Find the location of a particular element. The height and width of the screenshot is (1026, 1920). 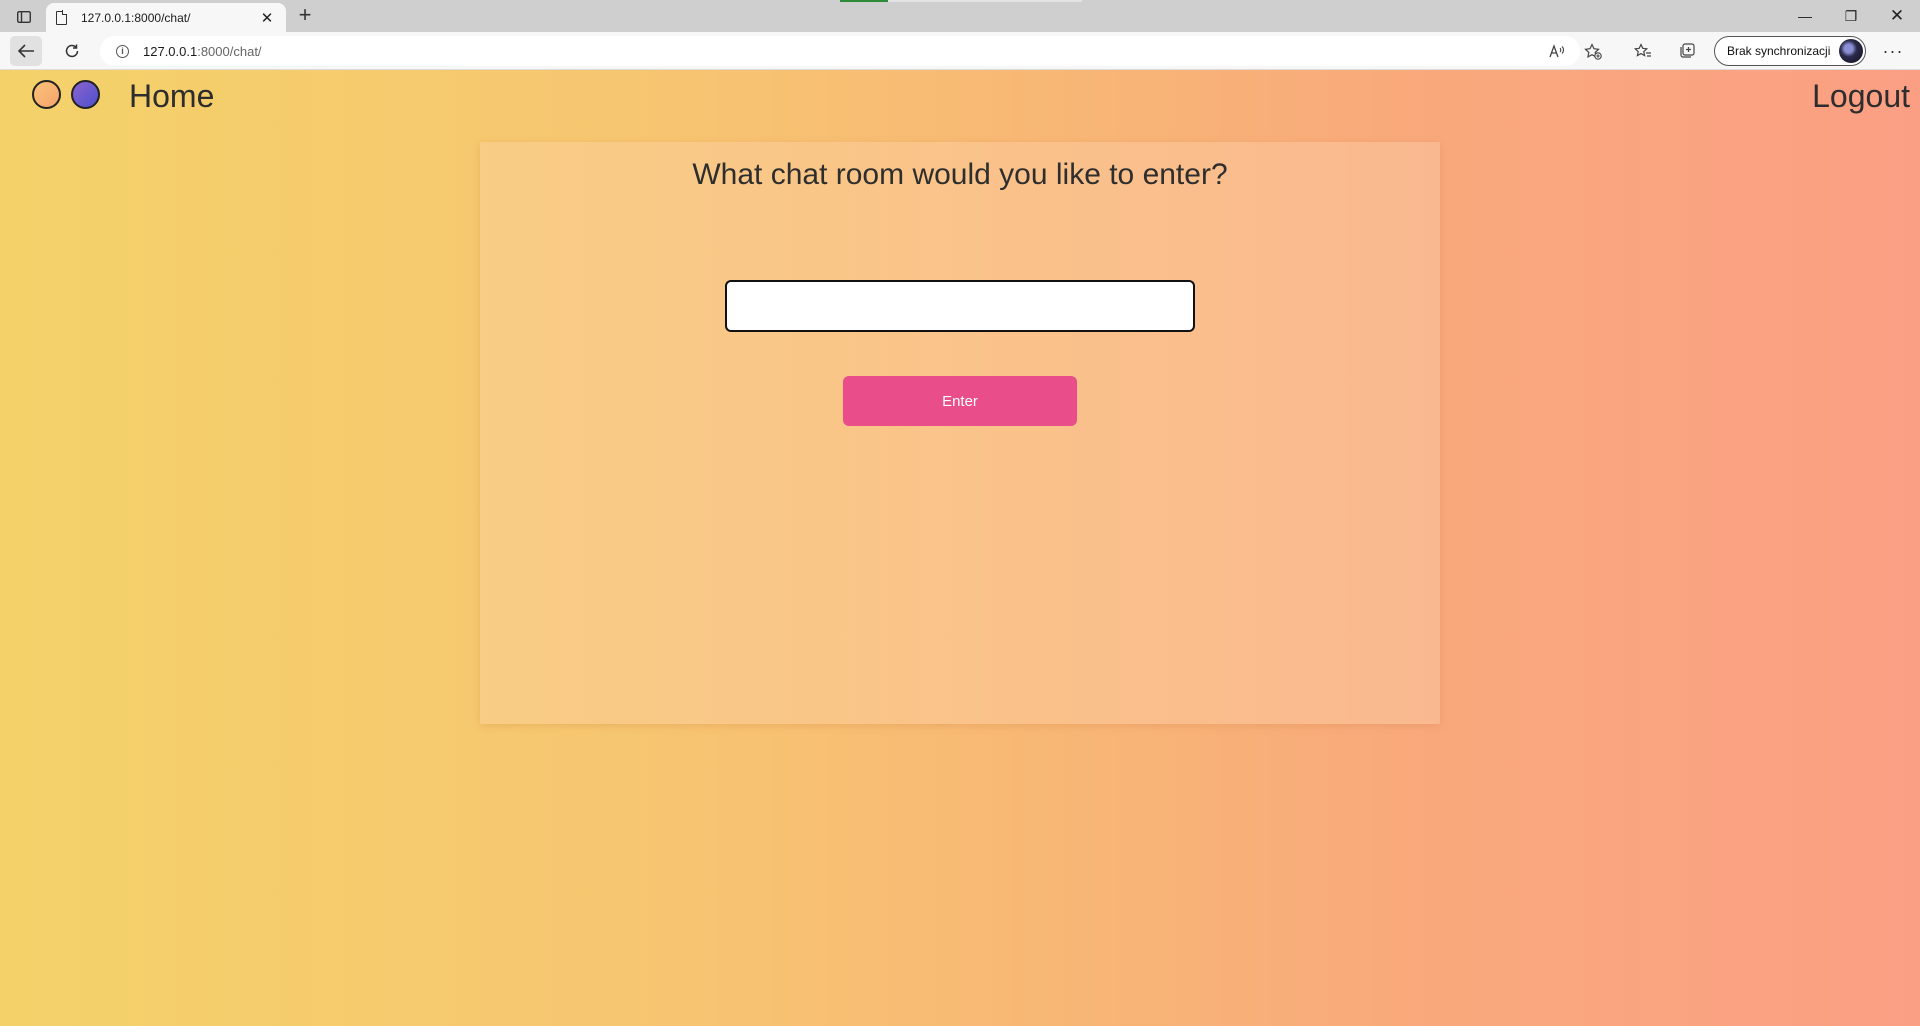

loading-indicator is located at coordinates (864, 1).